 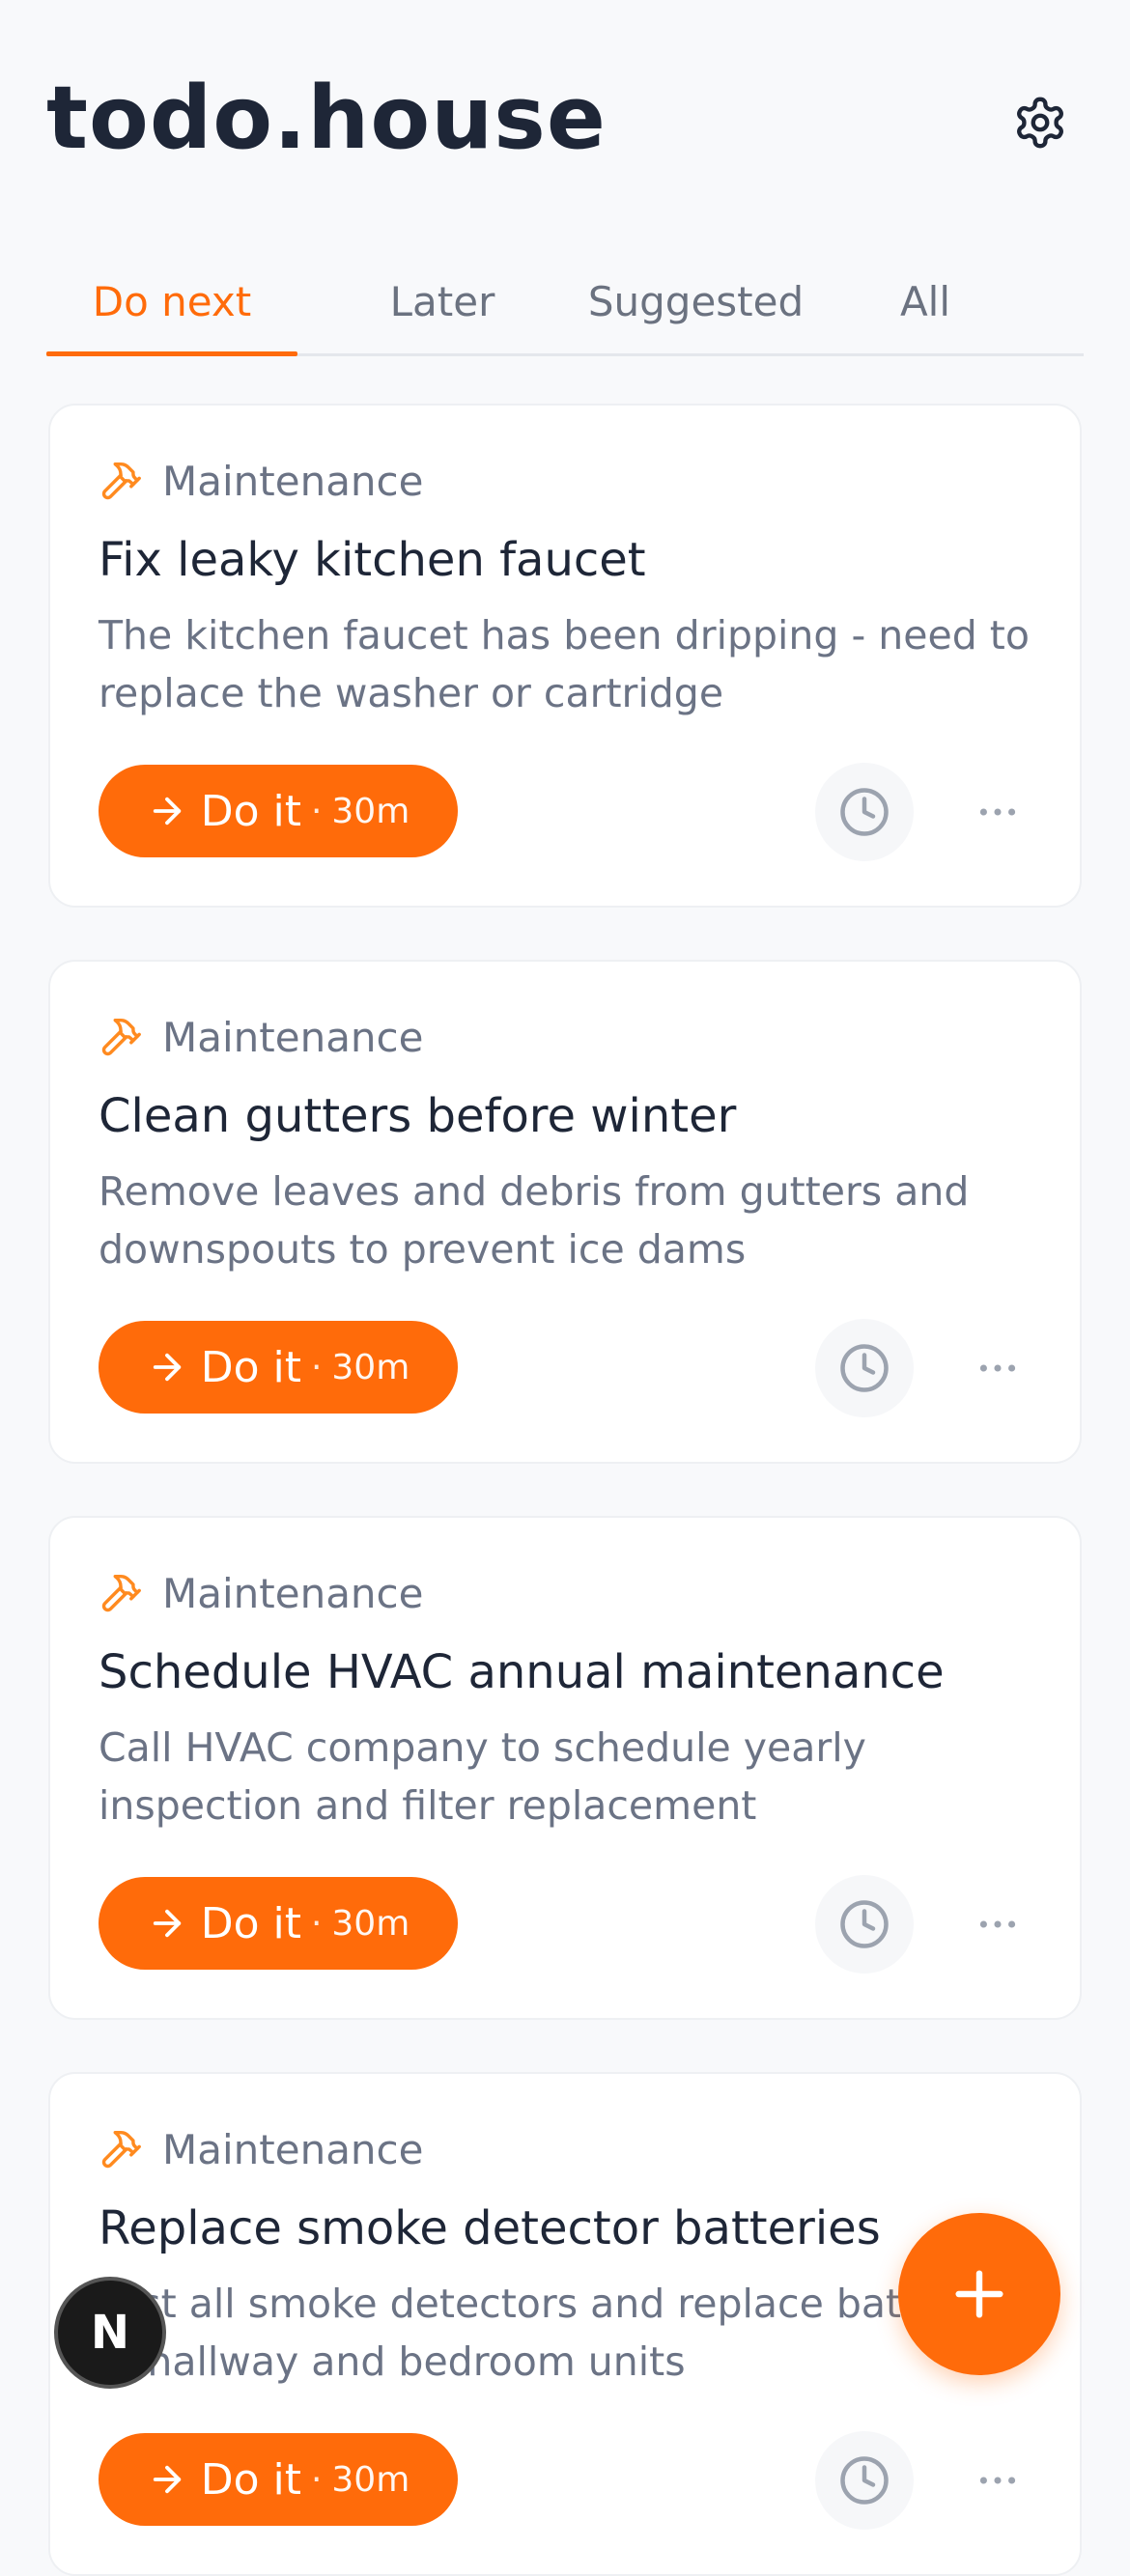 I want to click on task-title: Clean gutters before winter, so click(x=418, y=1116).